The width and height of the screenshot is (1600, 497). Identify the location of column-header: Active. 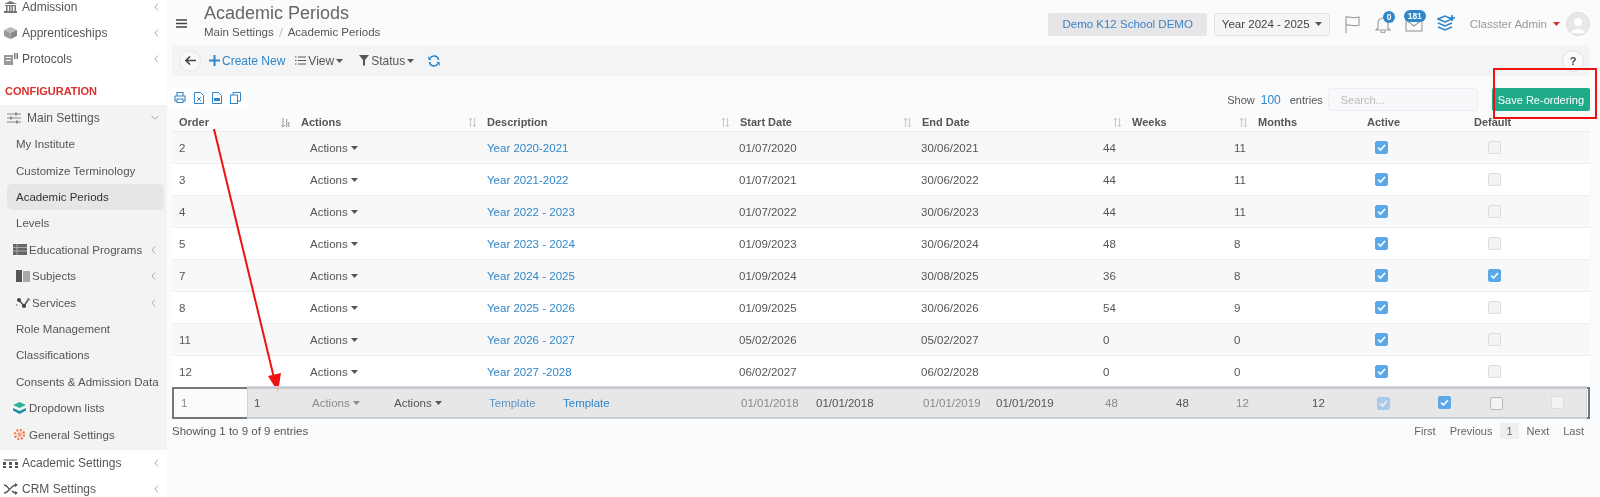
(1384, 122).